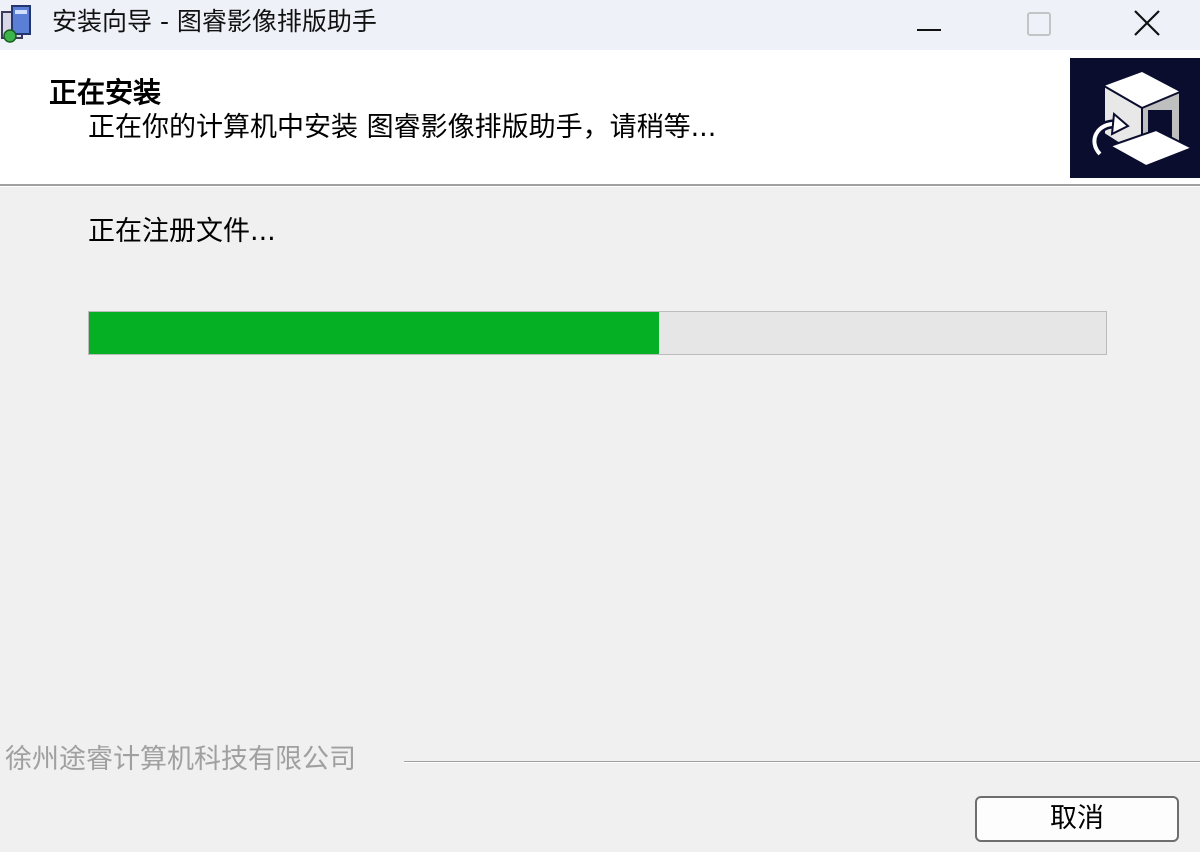 This screenshot has height=852, width=1200. Describe the element at coordinates (105, 92) in the screenshot. I see `page-title: 正在安装` at that location.